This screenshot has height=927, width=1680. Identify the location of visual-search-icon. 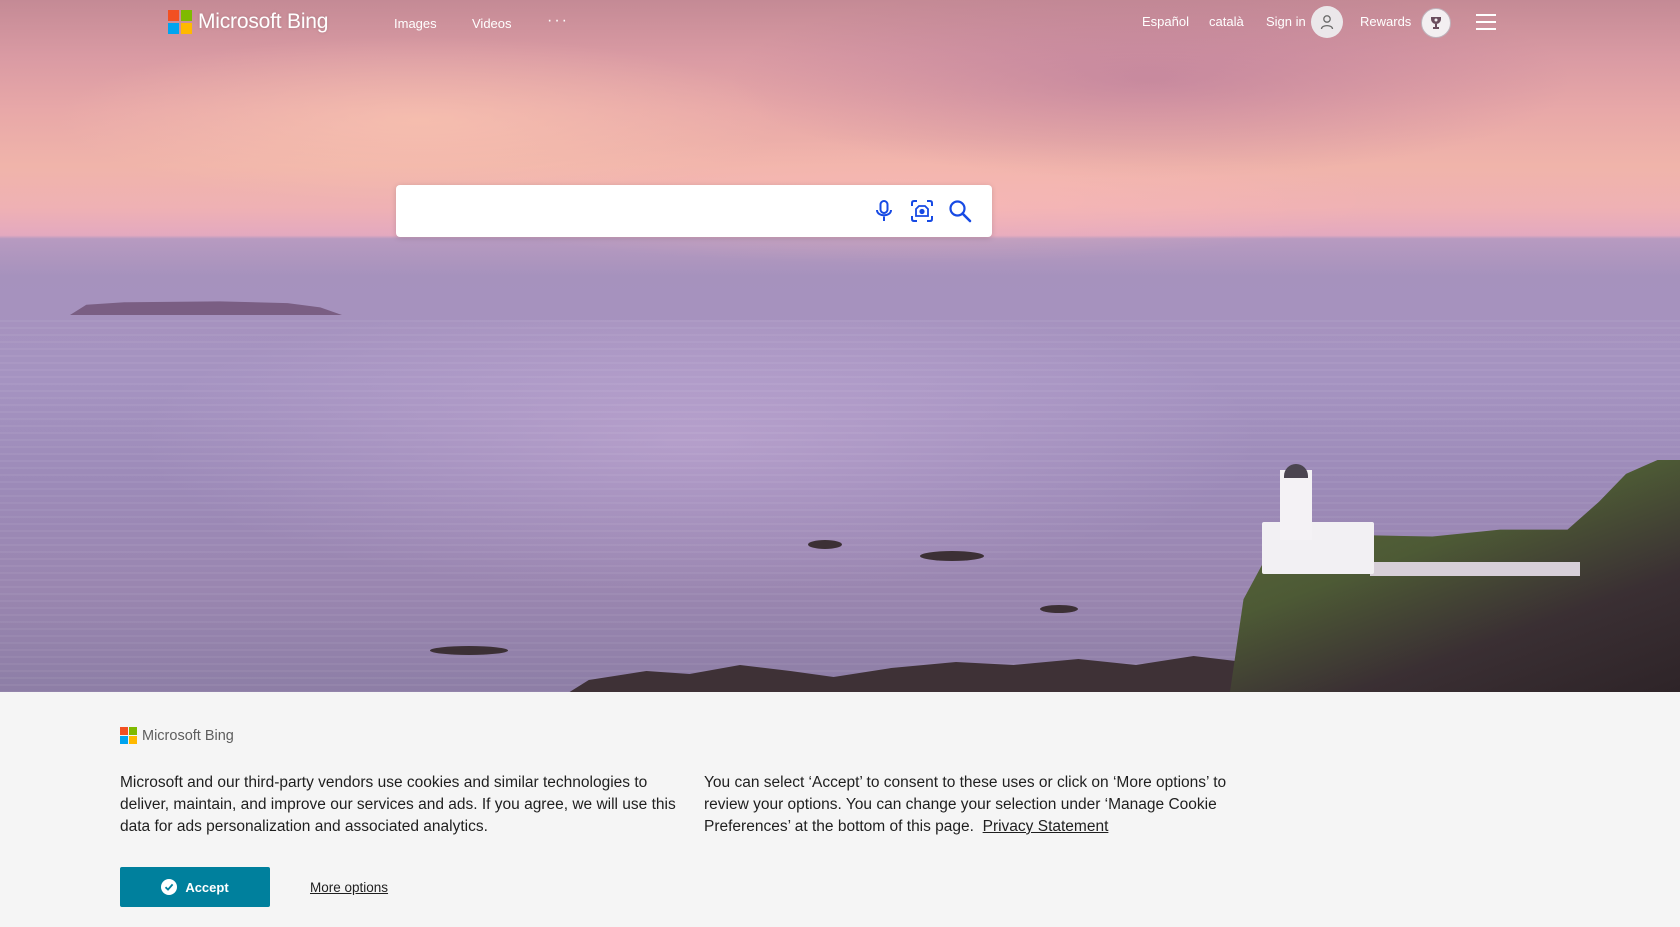
(922, 211).